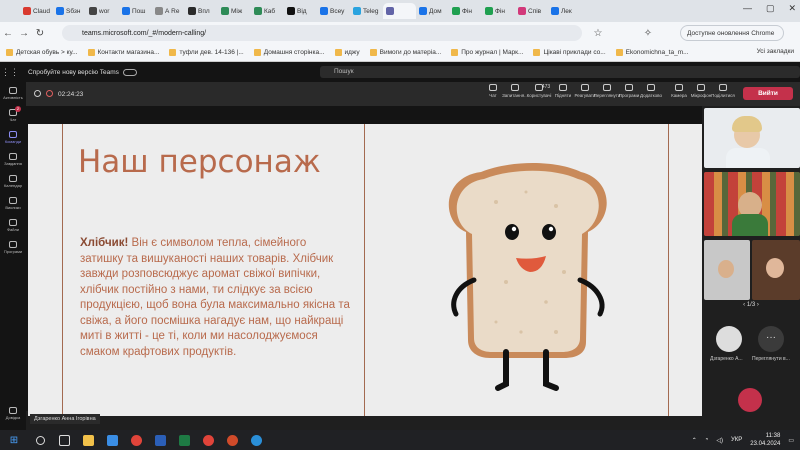  Describe the element at coordinates (24, 33) in the screenshot. I see `forward-icon: →` at that location.